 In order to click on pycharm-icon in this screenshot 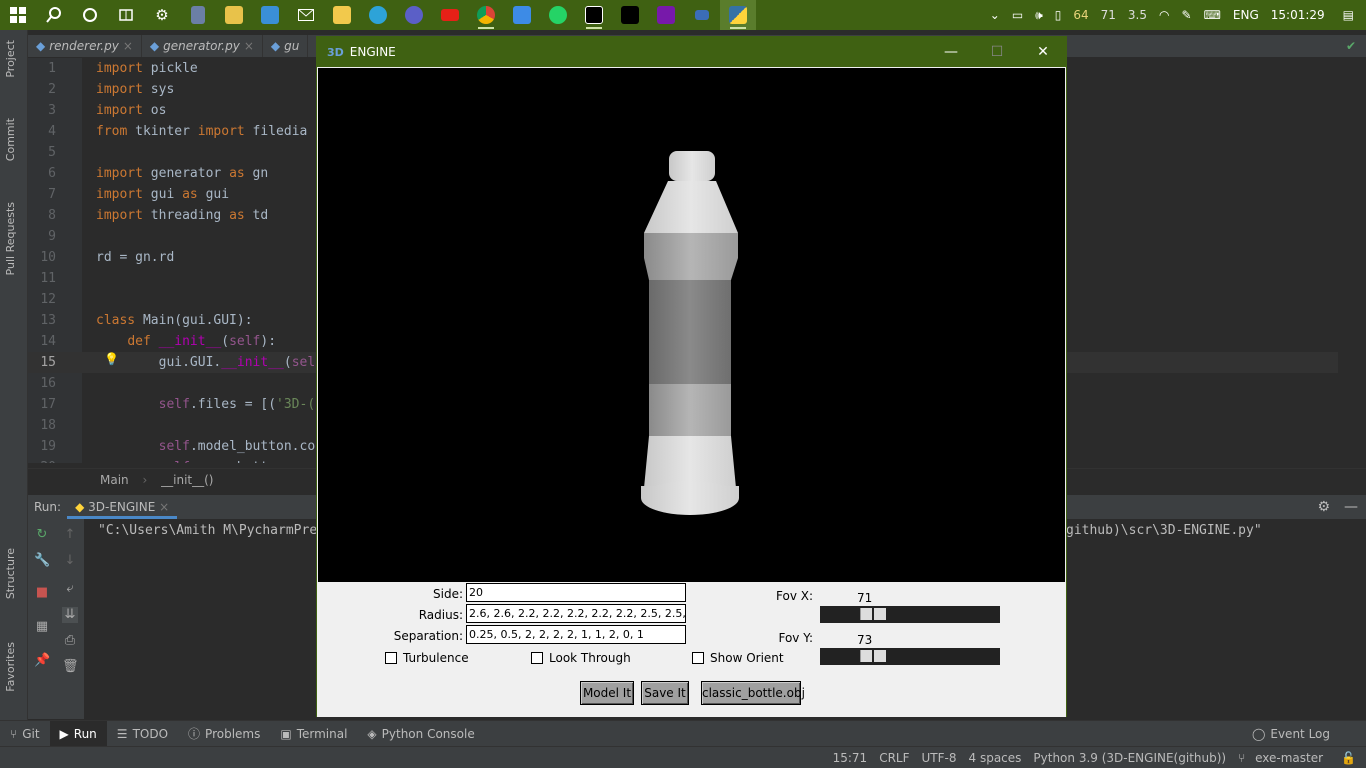, I will do `click(594, 15)`.